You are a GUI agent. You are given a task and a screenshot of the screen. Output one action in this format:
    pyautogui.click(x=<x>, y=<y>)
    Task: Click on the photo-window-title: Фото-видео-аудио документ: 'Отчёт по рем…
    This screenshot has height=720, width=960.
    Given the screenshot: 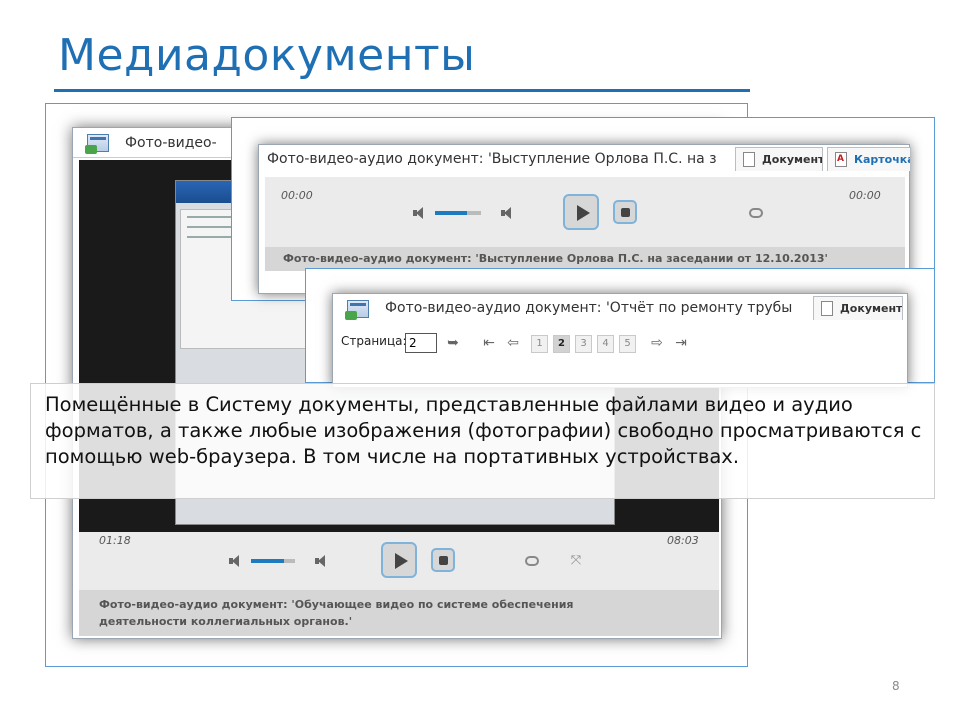 What is the action you would take?
    pyautogui.click(x=589, y=308)
    